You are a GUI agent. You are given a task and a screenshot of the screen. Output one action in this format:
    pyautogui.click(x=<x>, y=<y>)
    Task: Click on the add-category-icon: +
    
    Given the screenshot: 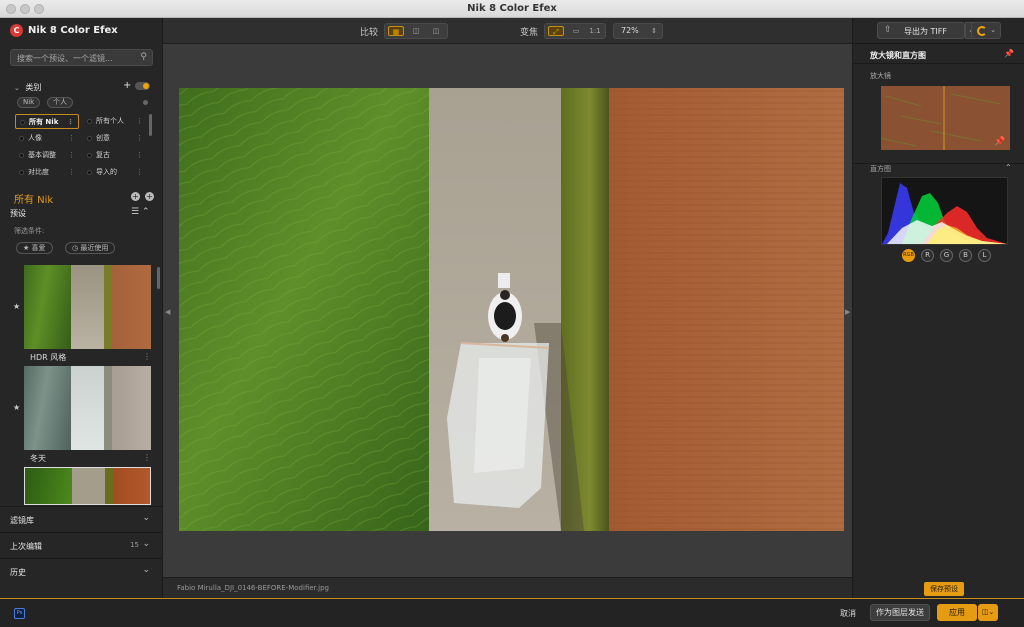 What is the action you would take?
    pyautogui.click(x=127, y=85)
    